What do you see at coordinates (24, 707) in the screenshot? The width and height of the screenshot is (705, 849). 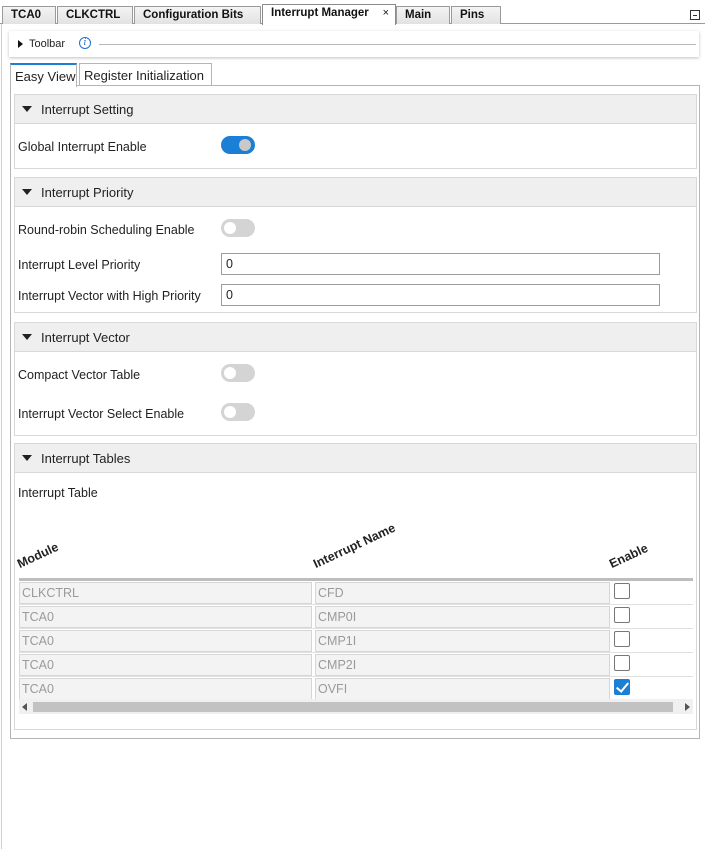 I see `scroll-left-icon` at bounding box center [24, 707].